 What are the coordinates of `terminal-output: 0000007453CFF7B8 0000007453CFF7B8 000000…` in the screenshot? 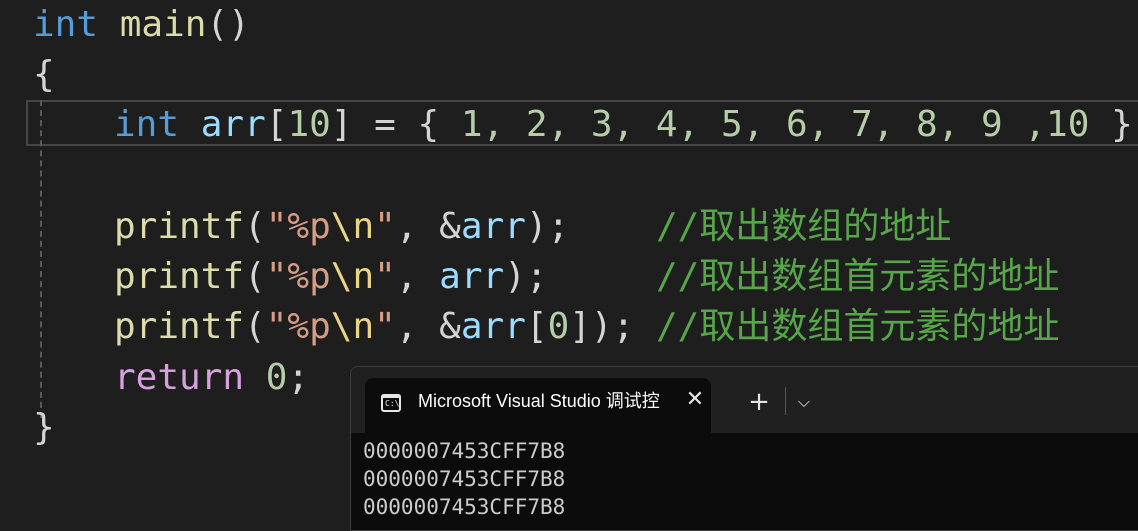 It's located at (750, 483).